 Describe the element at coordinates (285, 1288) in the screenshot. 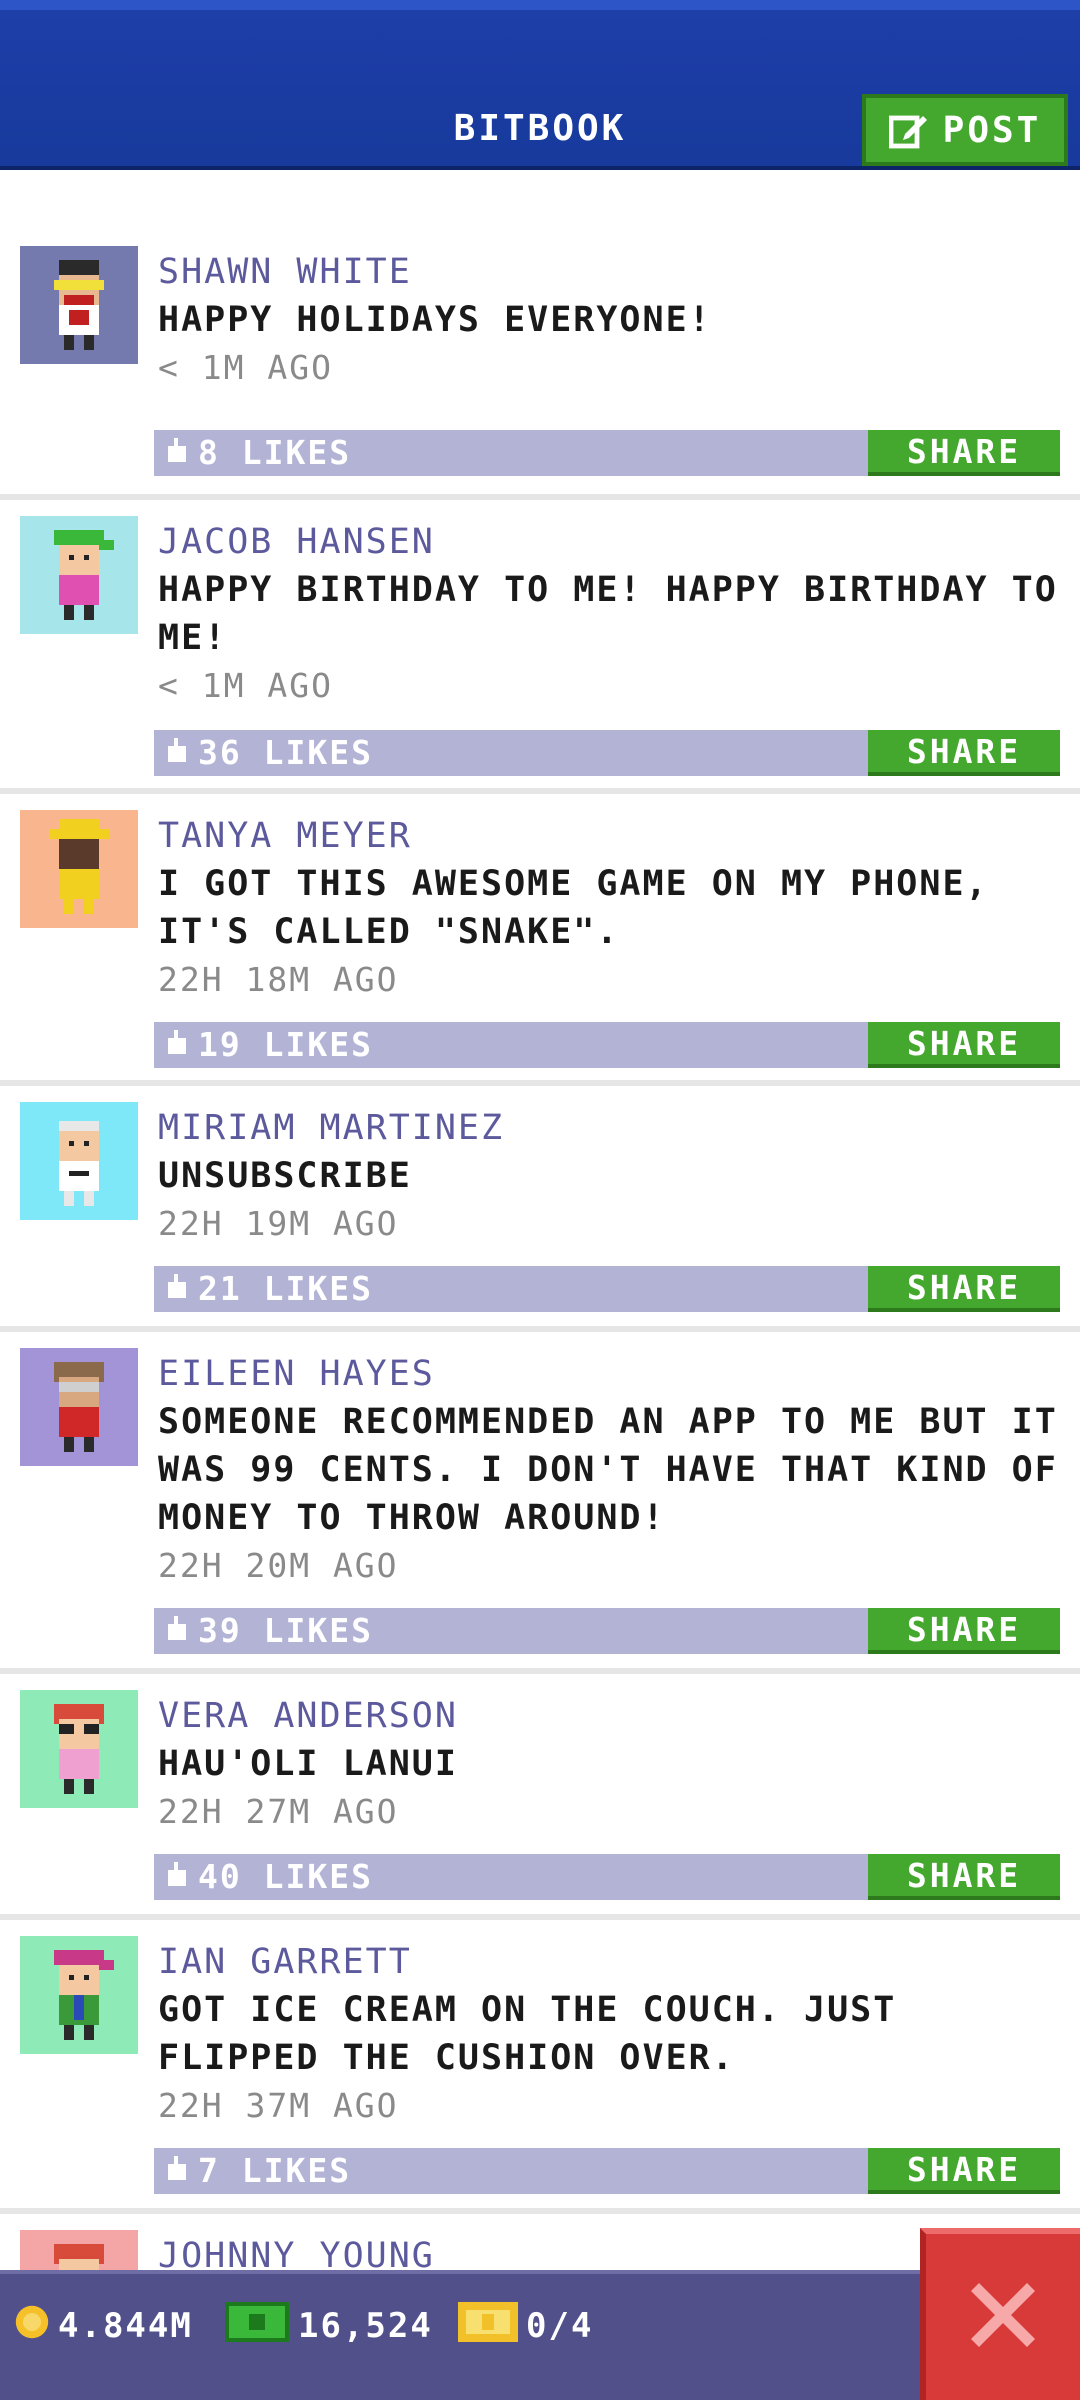

I see `likes-count: 21 LIKES` at that location.